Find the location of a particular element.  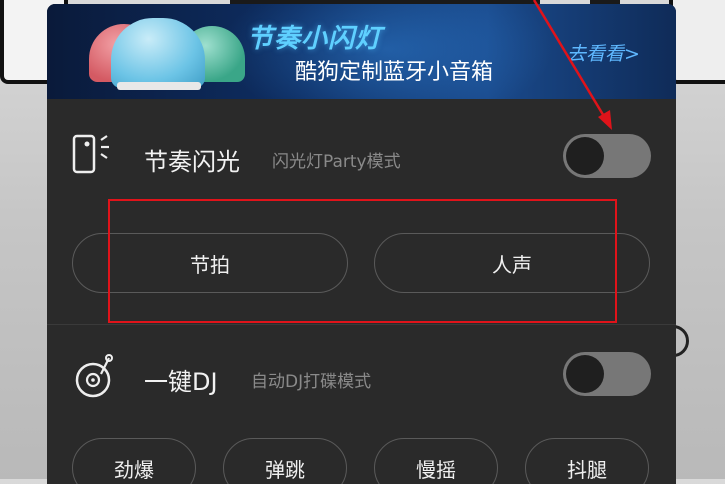

one-key-dj-subtitle: 自动DJ打碟模式 is located at coordinates (311, 382).